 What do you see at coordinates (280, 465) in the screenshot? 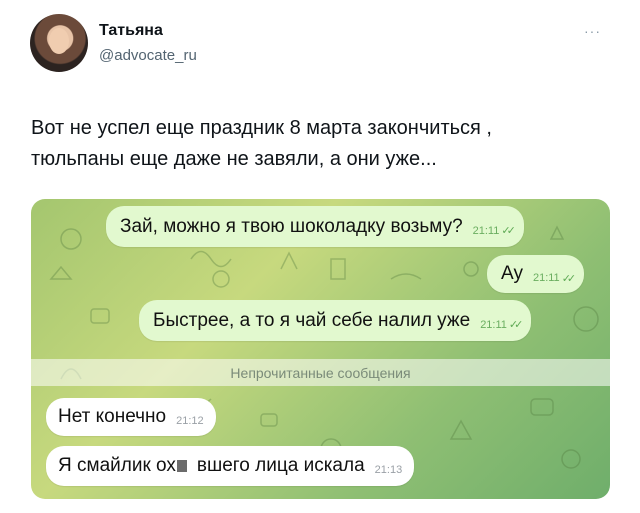
I see `message-text-part-2: вшего лица искала` at bounding box center [280, 465].